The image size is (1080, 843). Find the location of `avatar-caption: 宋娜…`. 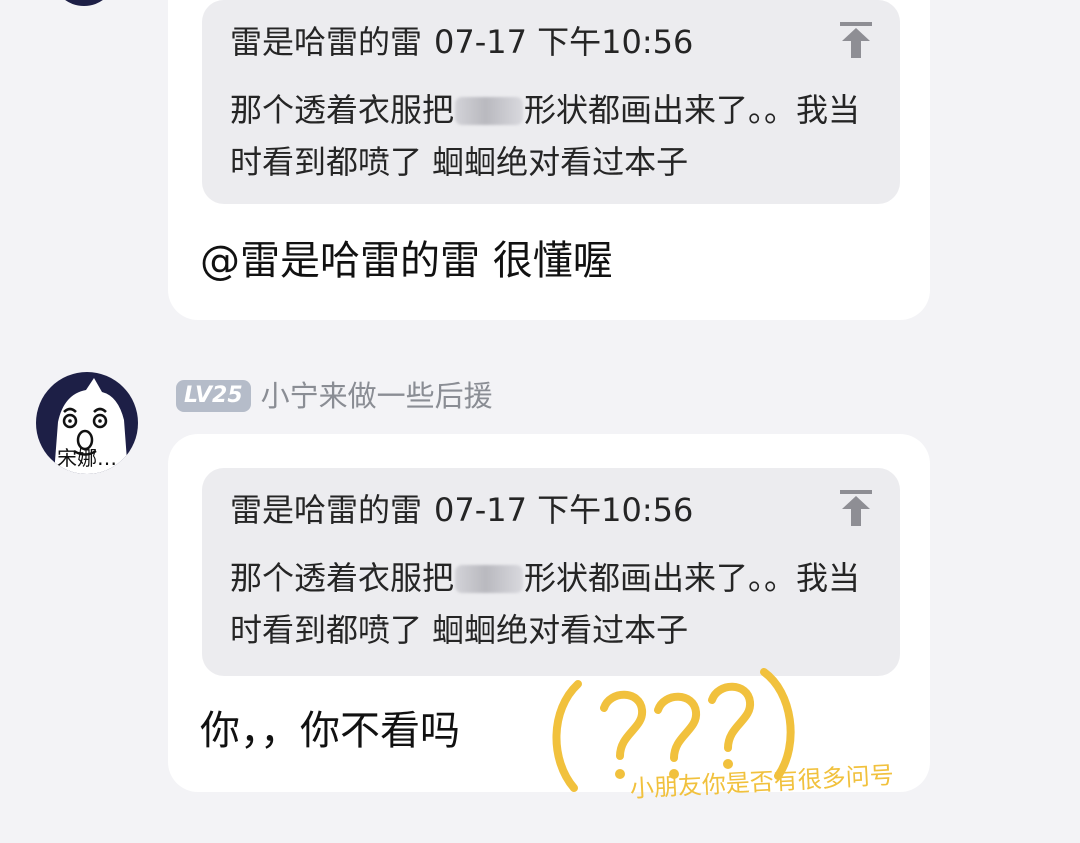

avatar-caption: 宋娜… is located at coordinates (87, 458).